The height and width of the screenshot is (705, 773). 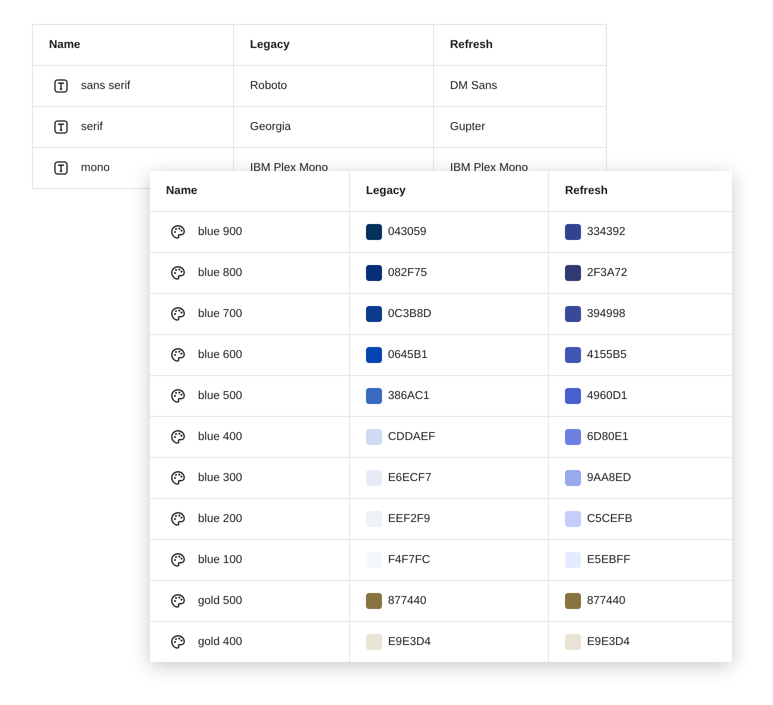 I want to click on table-cell: Gupter, so click(x=468, y=127).